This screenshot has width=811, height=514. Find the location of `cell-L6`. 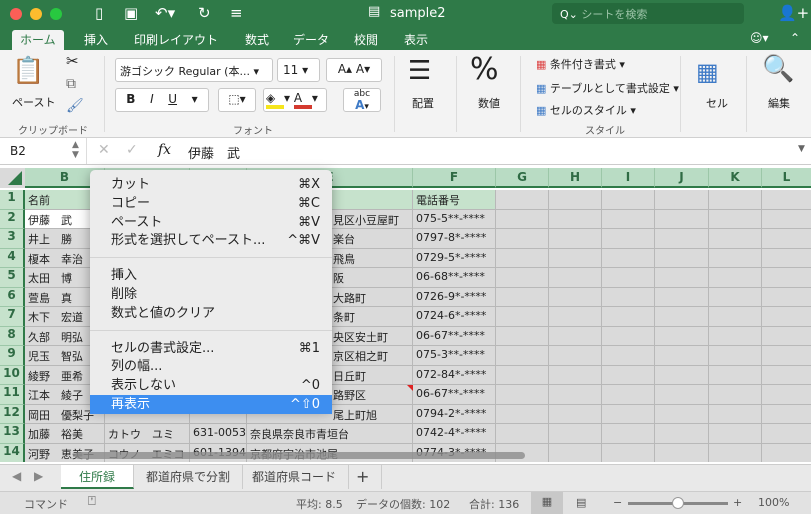

cell-L6 is located at coordinates (786, 297).